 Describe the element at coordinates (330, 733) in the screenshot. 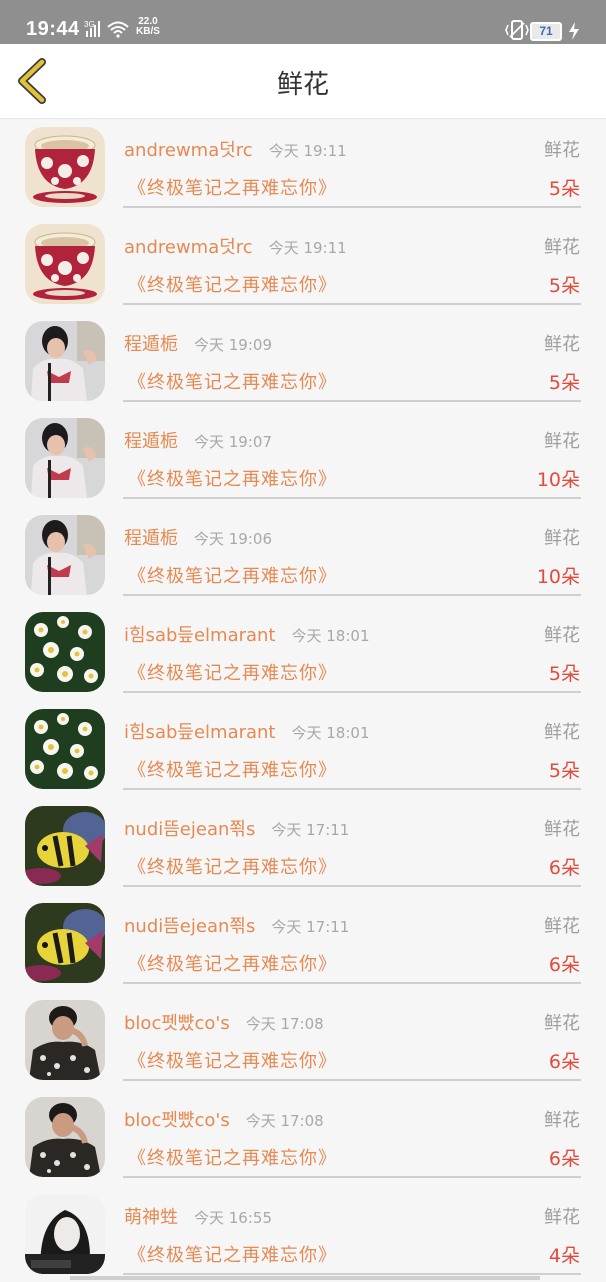

I see `gift-time: 今天 18:01` at that location.